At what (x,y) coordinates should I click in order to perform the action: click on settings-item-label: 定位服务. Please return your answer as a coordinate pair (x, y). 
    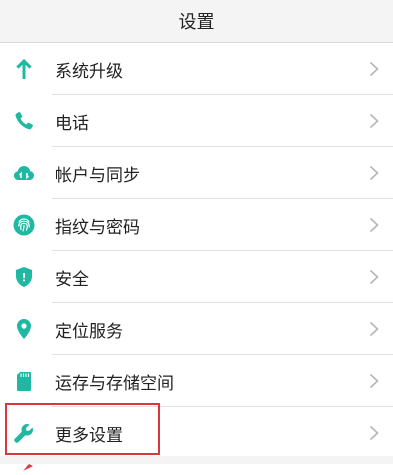
    Looking at the image, I should click on (89, 331).